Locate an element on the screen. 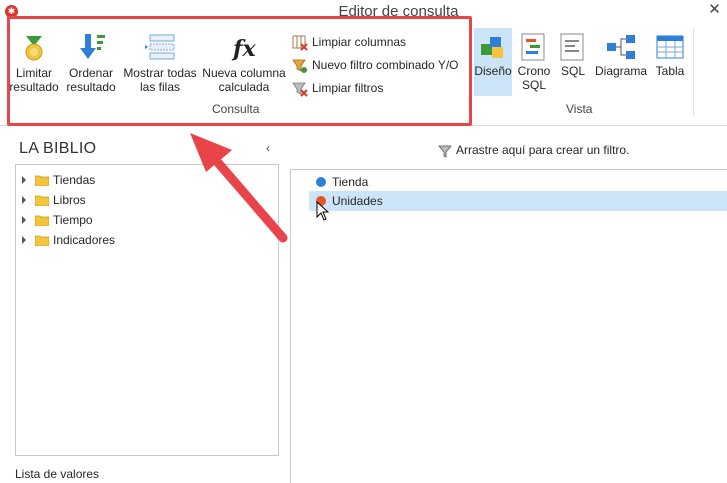 The width and height of the screenshot is (727, 483). tree-item-libros: Libros is located at coordinates (54, 200).